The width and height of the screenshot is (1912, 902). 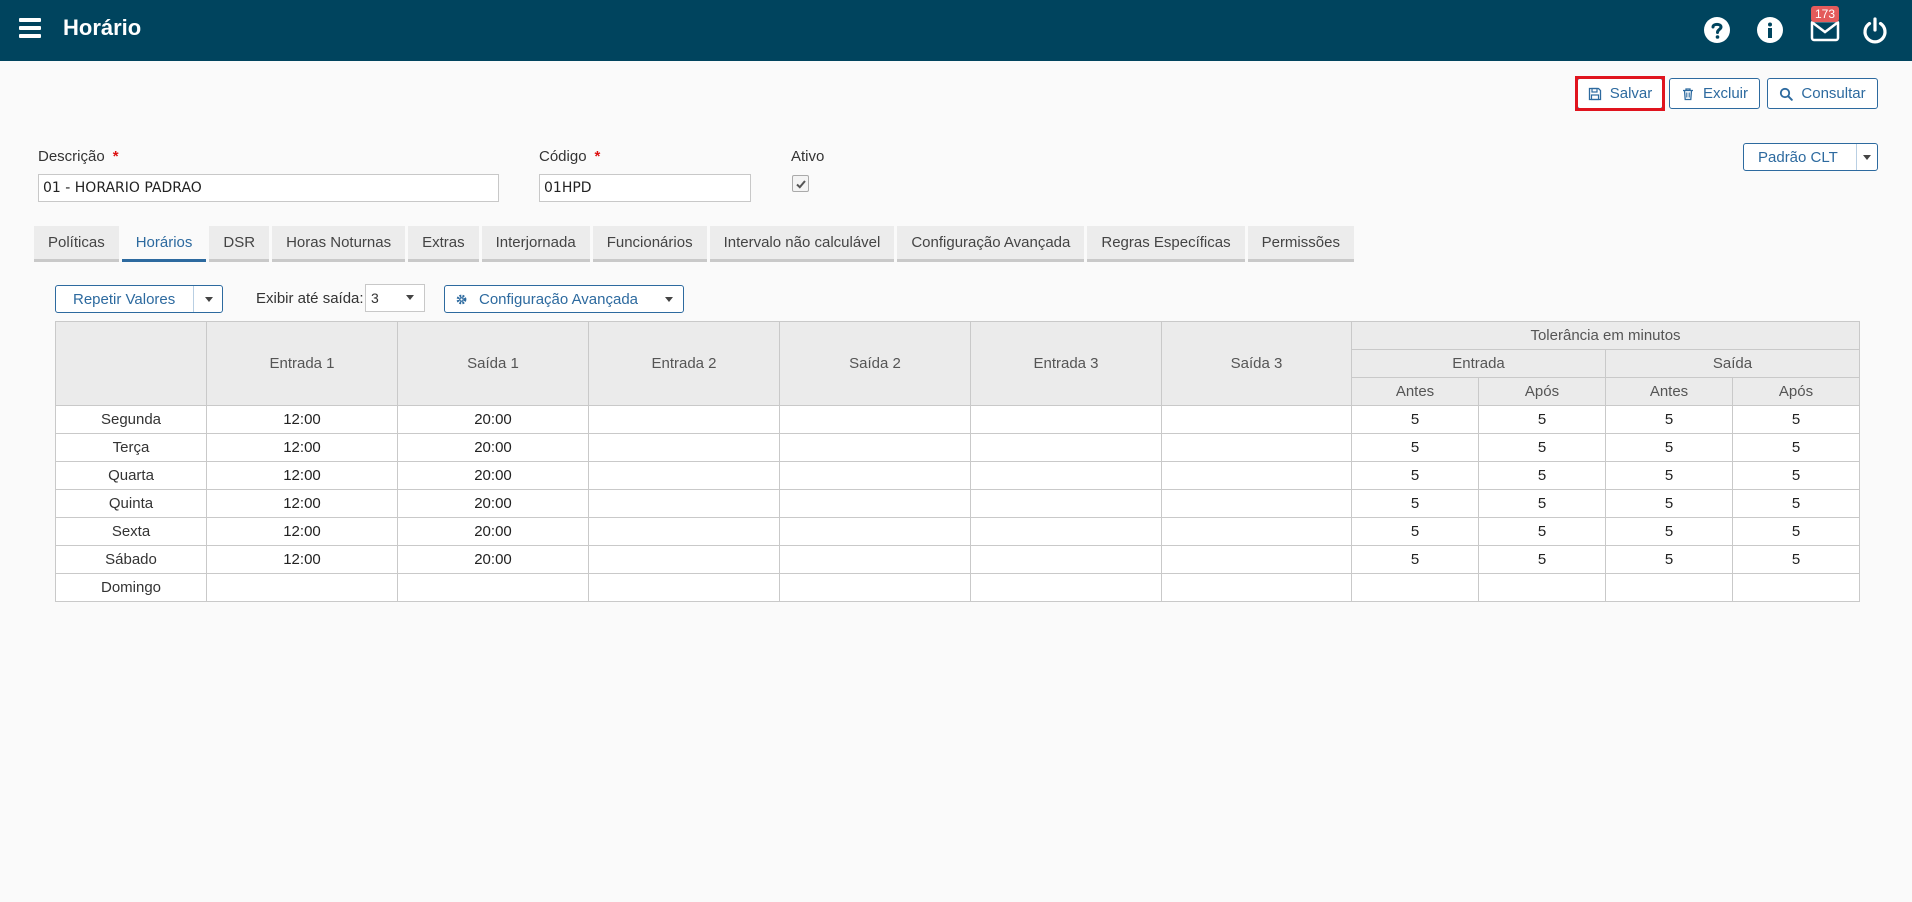 What do you see at coordinates (1822, 93) in the screenshot?
I see `search-button: Consultar` at bounding box center [1822, 93].